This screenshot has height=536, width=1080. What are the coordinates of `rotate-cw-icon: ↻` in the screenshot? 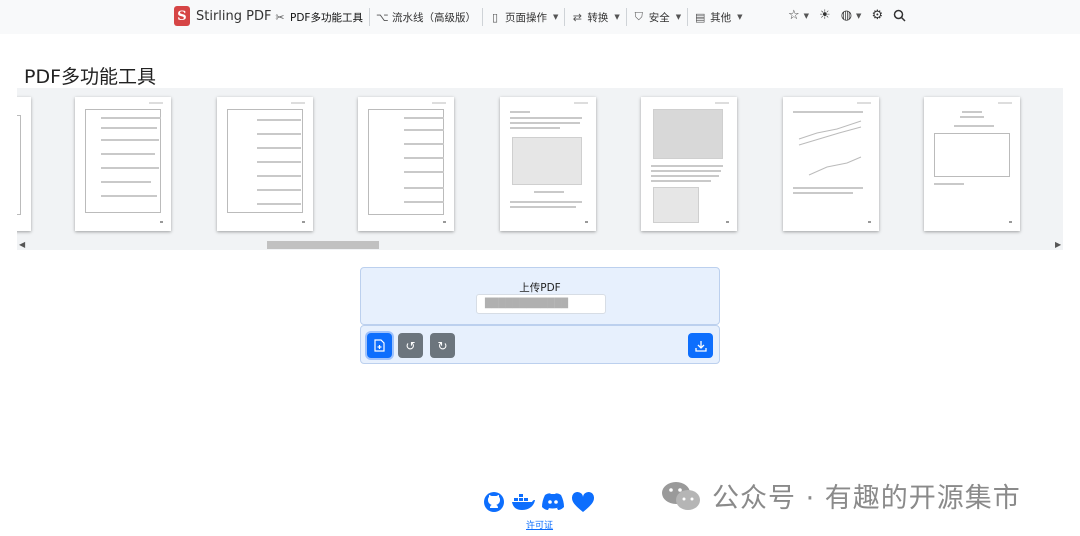 It's located at (442, 345).